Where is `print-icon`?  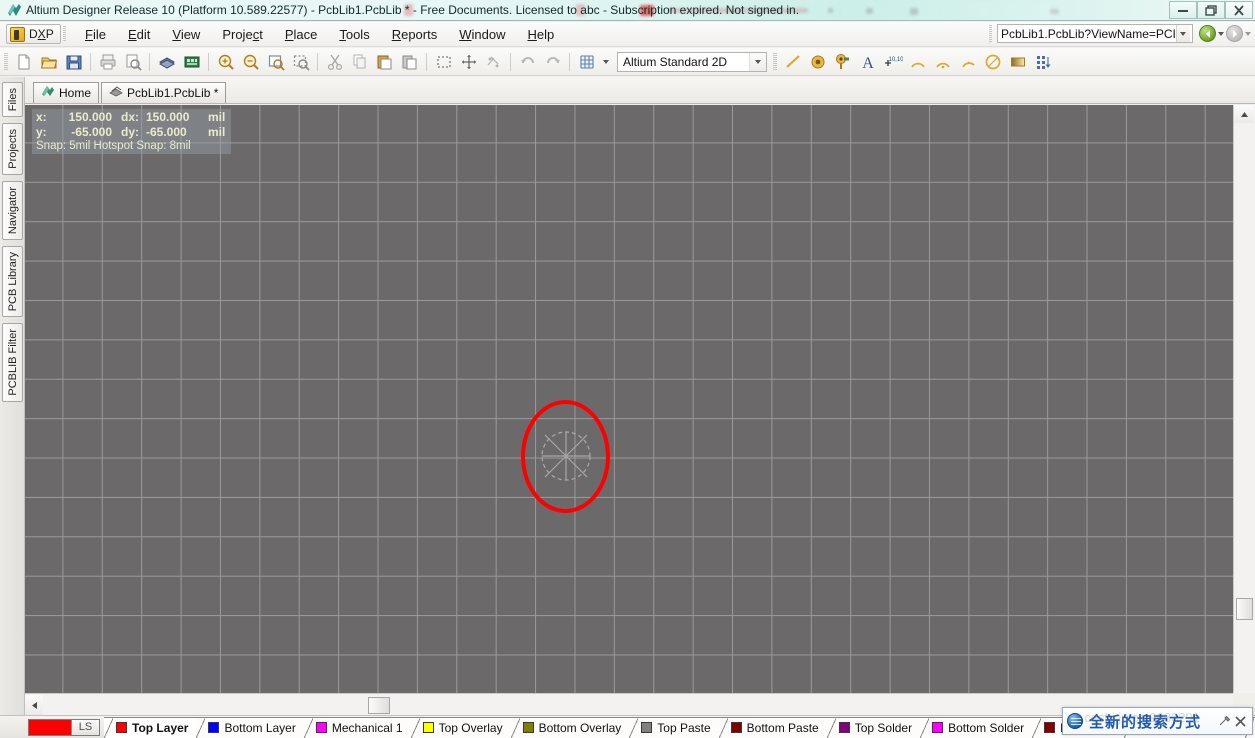
print-icon is located at coordinates (107, 62).